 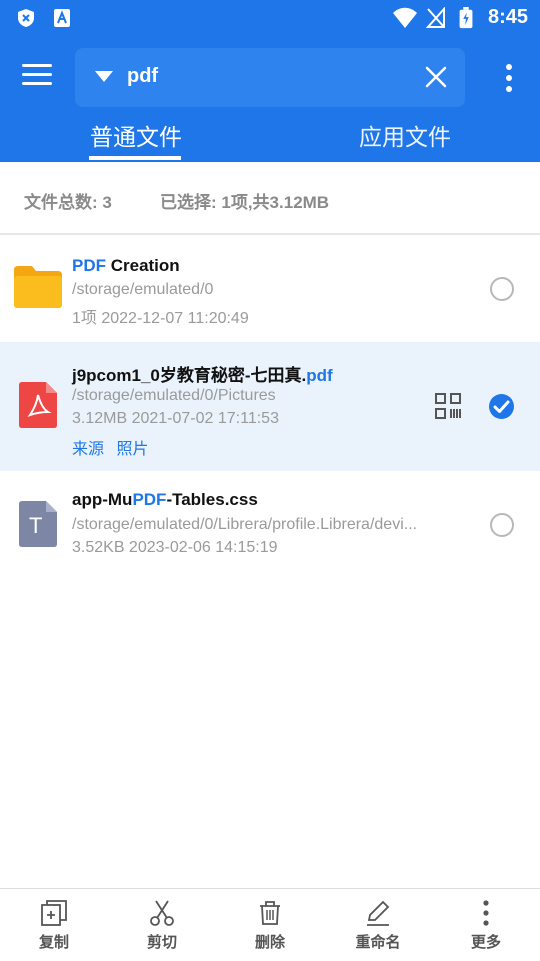 What do you see at coordinates (88, 449) in the screenshot?
I see `source-link: 来源` at bounding box center [88, 449].